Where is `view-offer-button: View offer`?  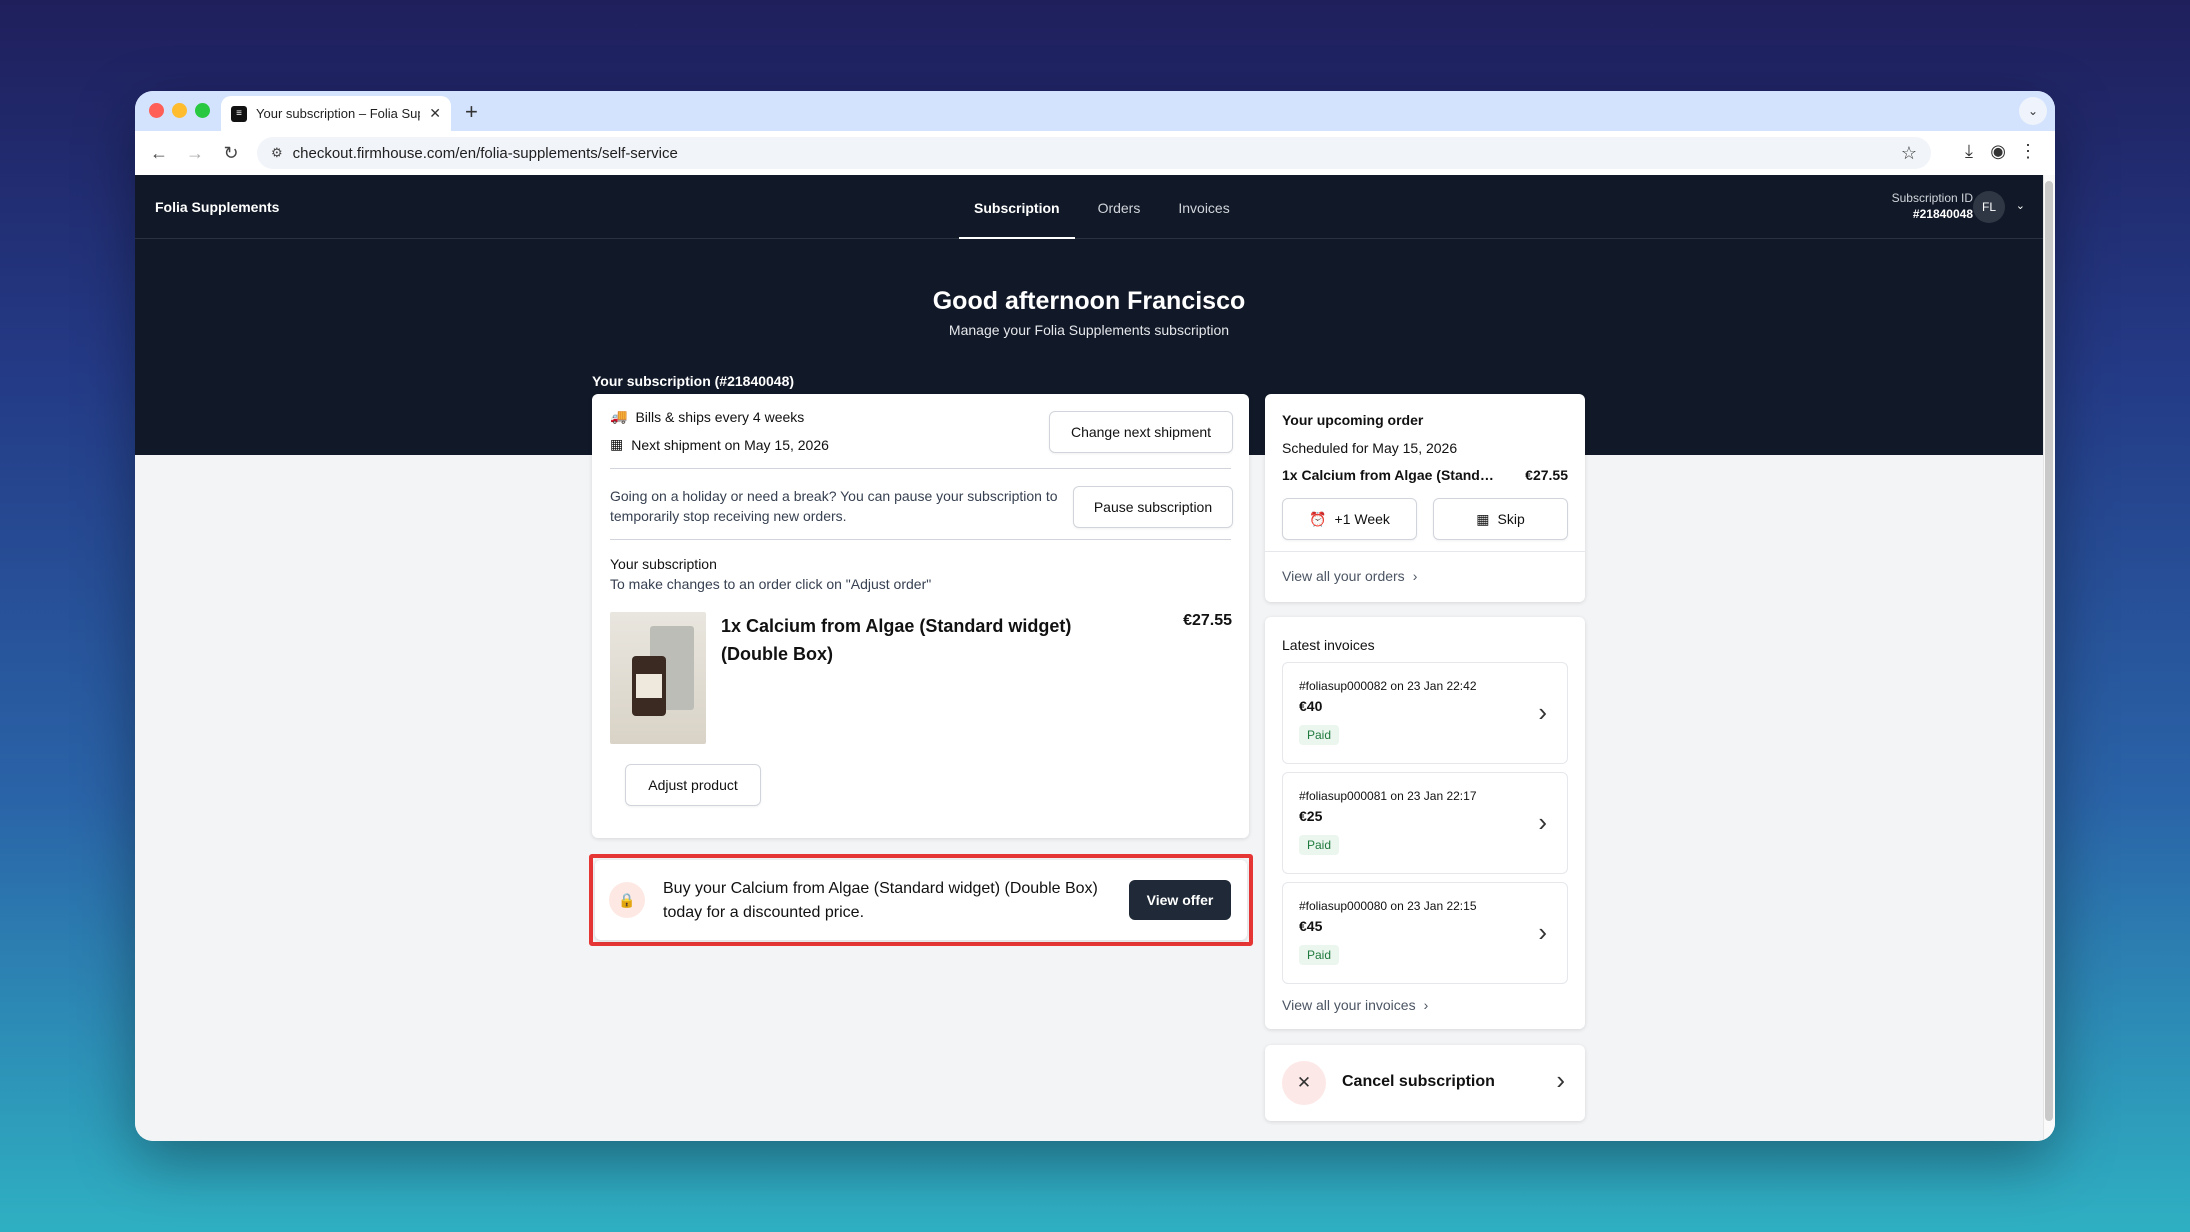
view-offer-button: View offer is located at coordinates (1180, 900).